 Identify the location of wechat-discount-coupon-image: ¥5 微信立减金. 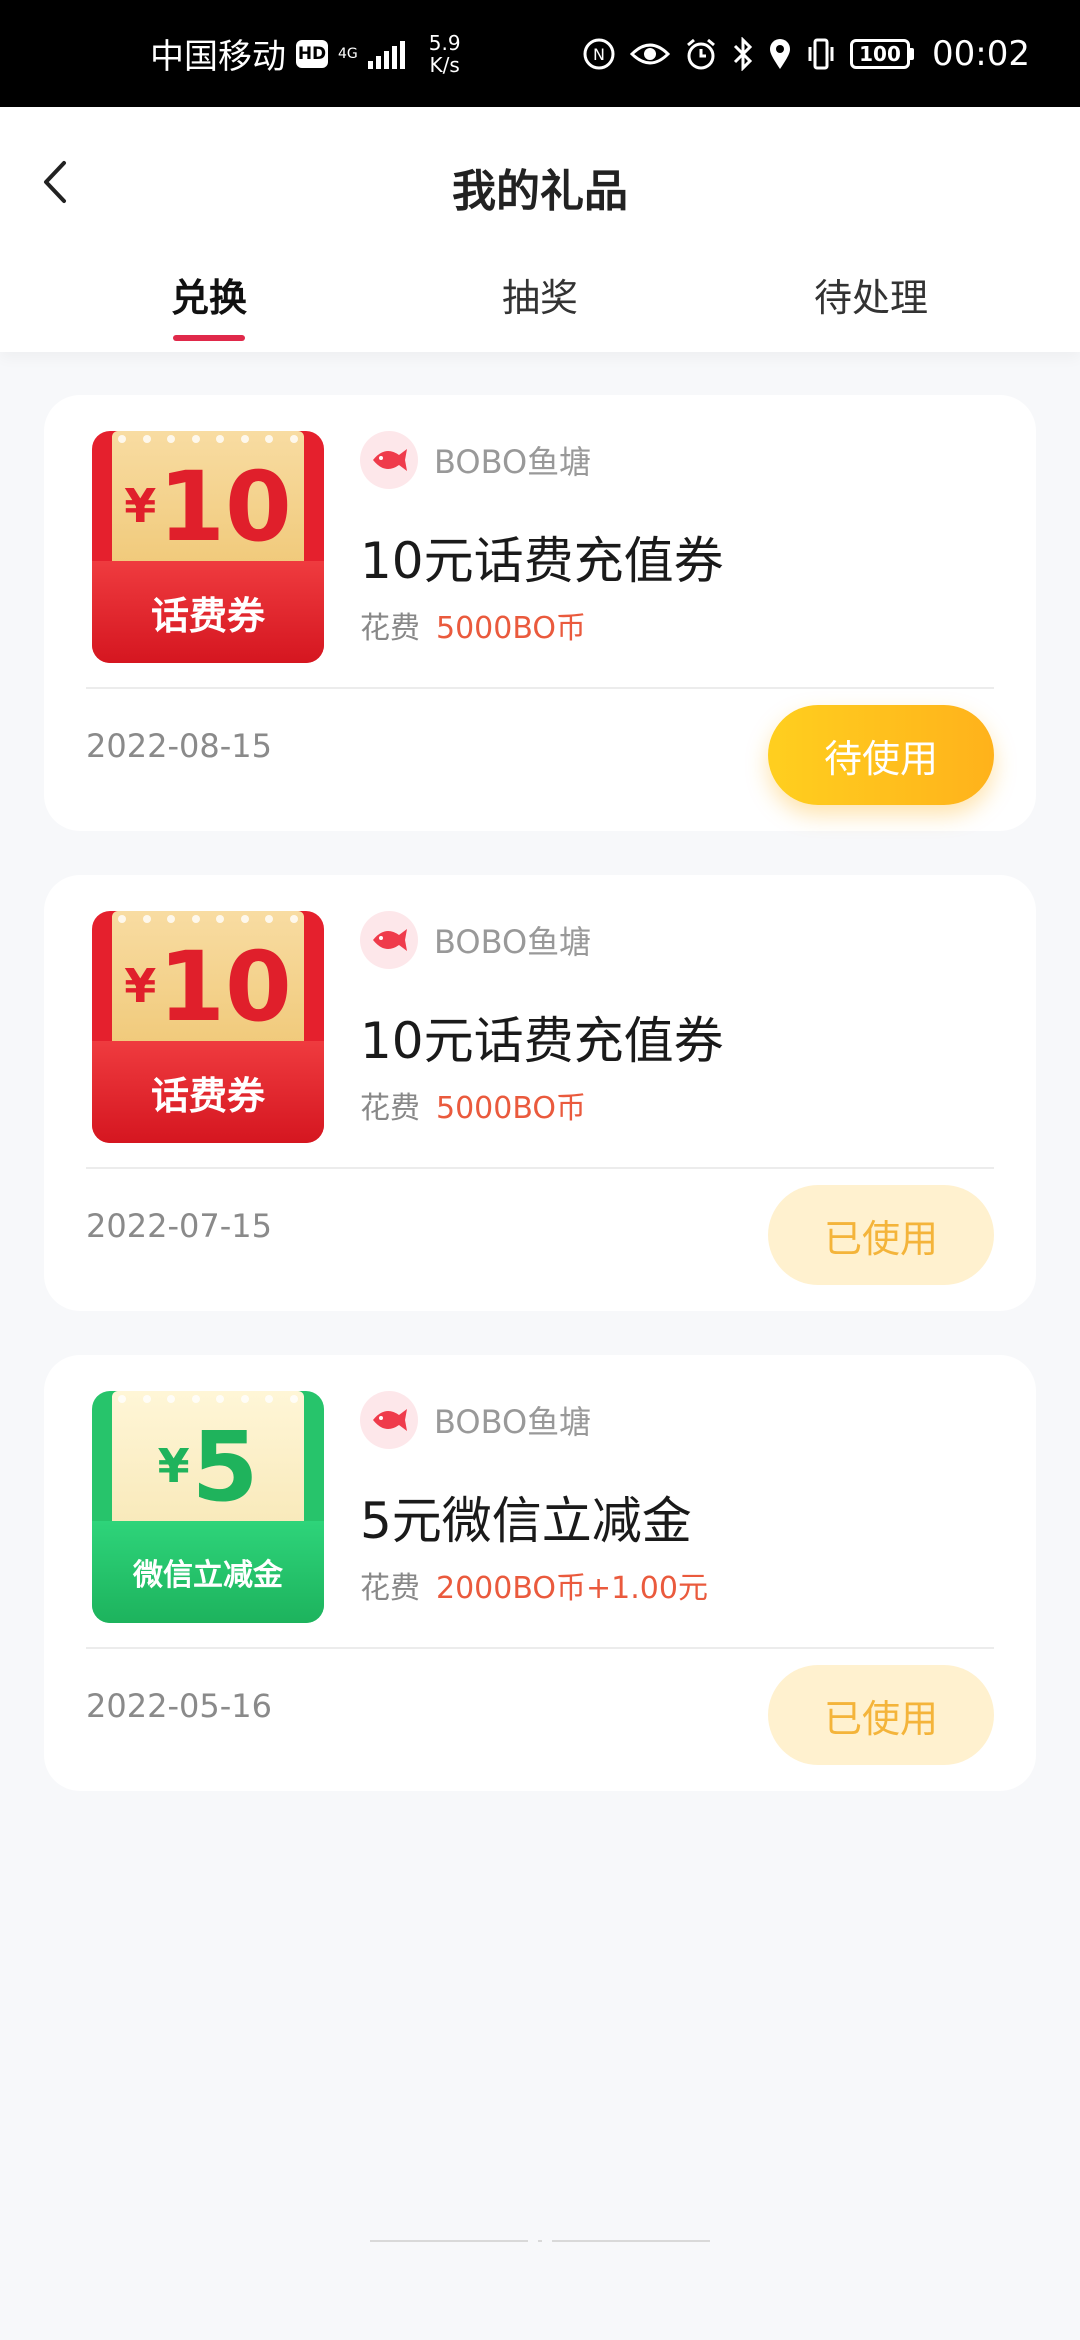
(208, 1507).